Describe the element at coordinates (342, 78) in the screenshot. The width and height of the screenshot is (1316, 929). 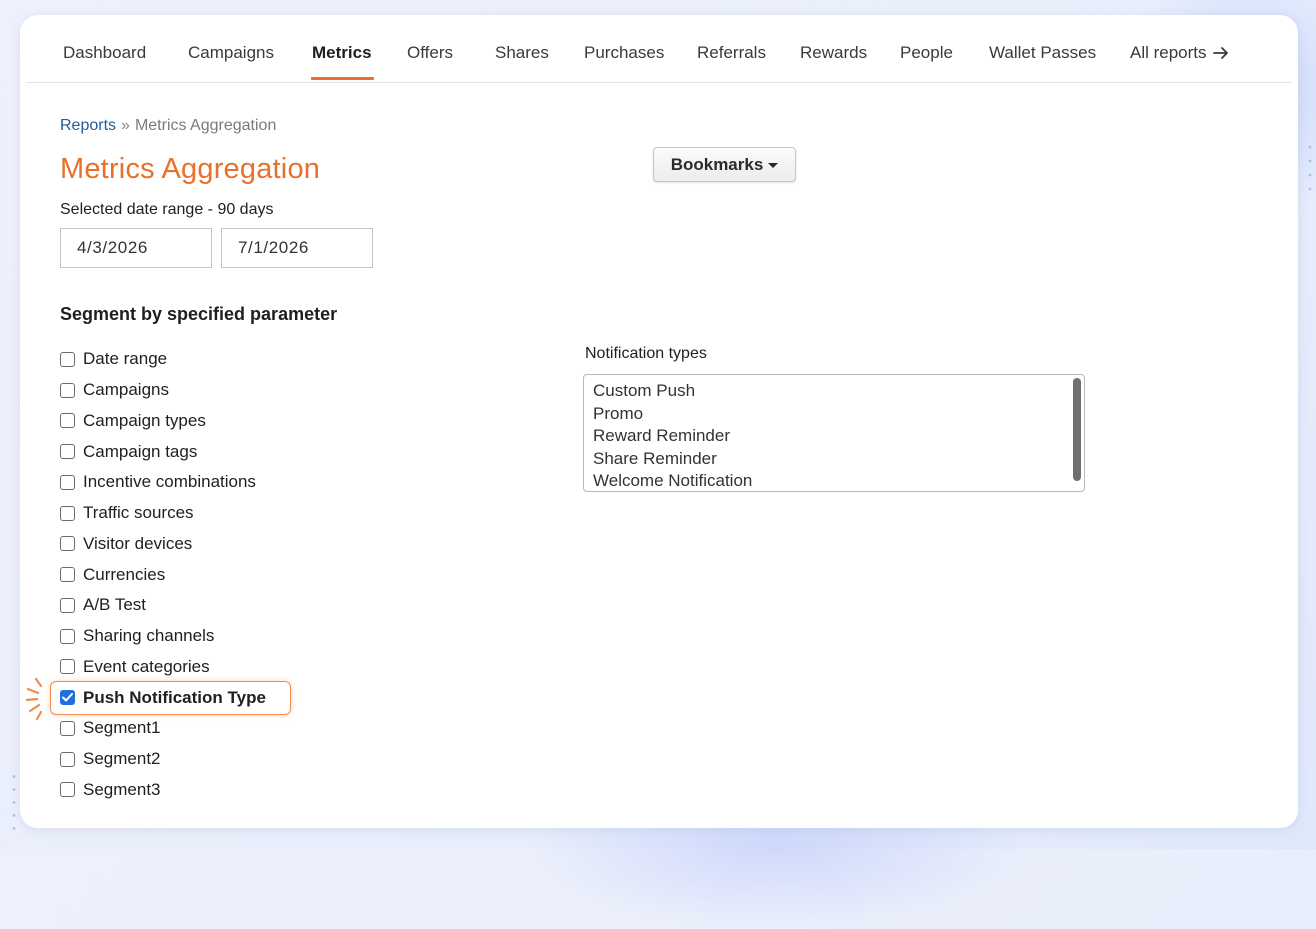
I see `active-tab-indicator` at that location.